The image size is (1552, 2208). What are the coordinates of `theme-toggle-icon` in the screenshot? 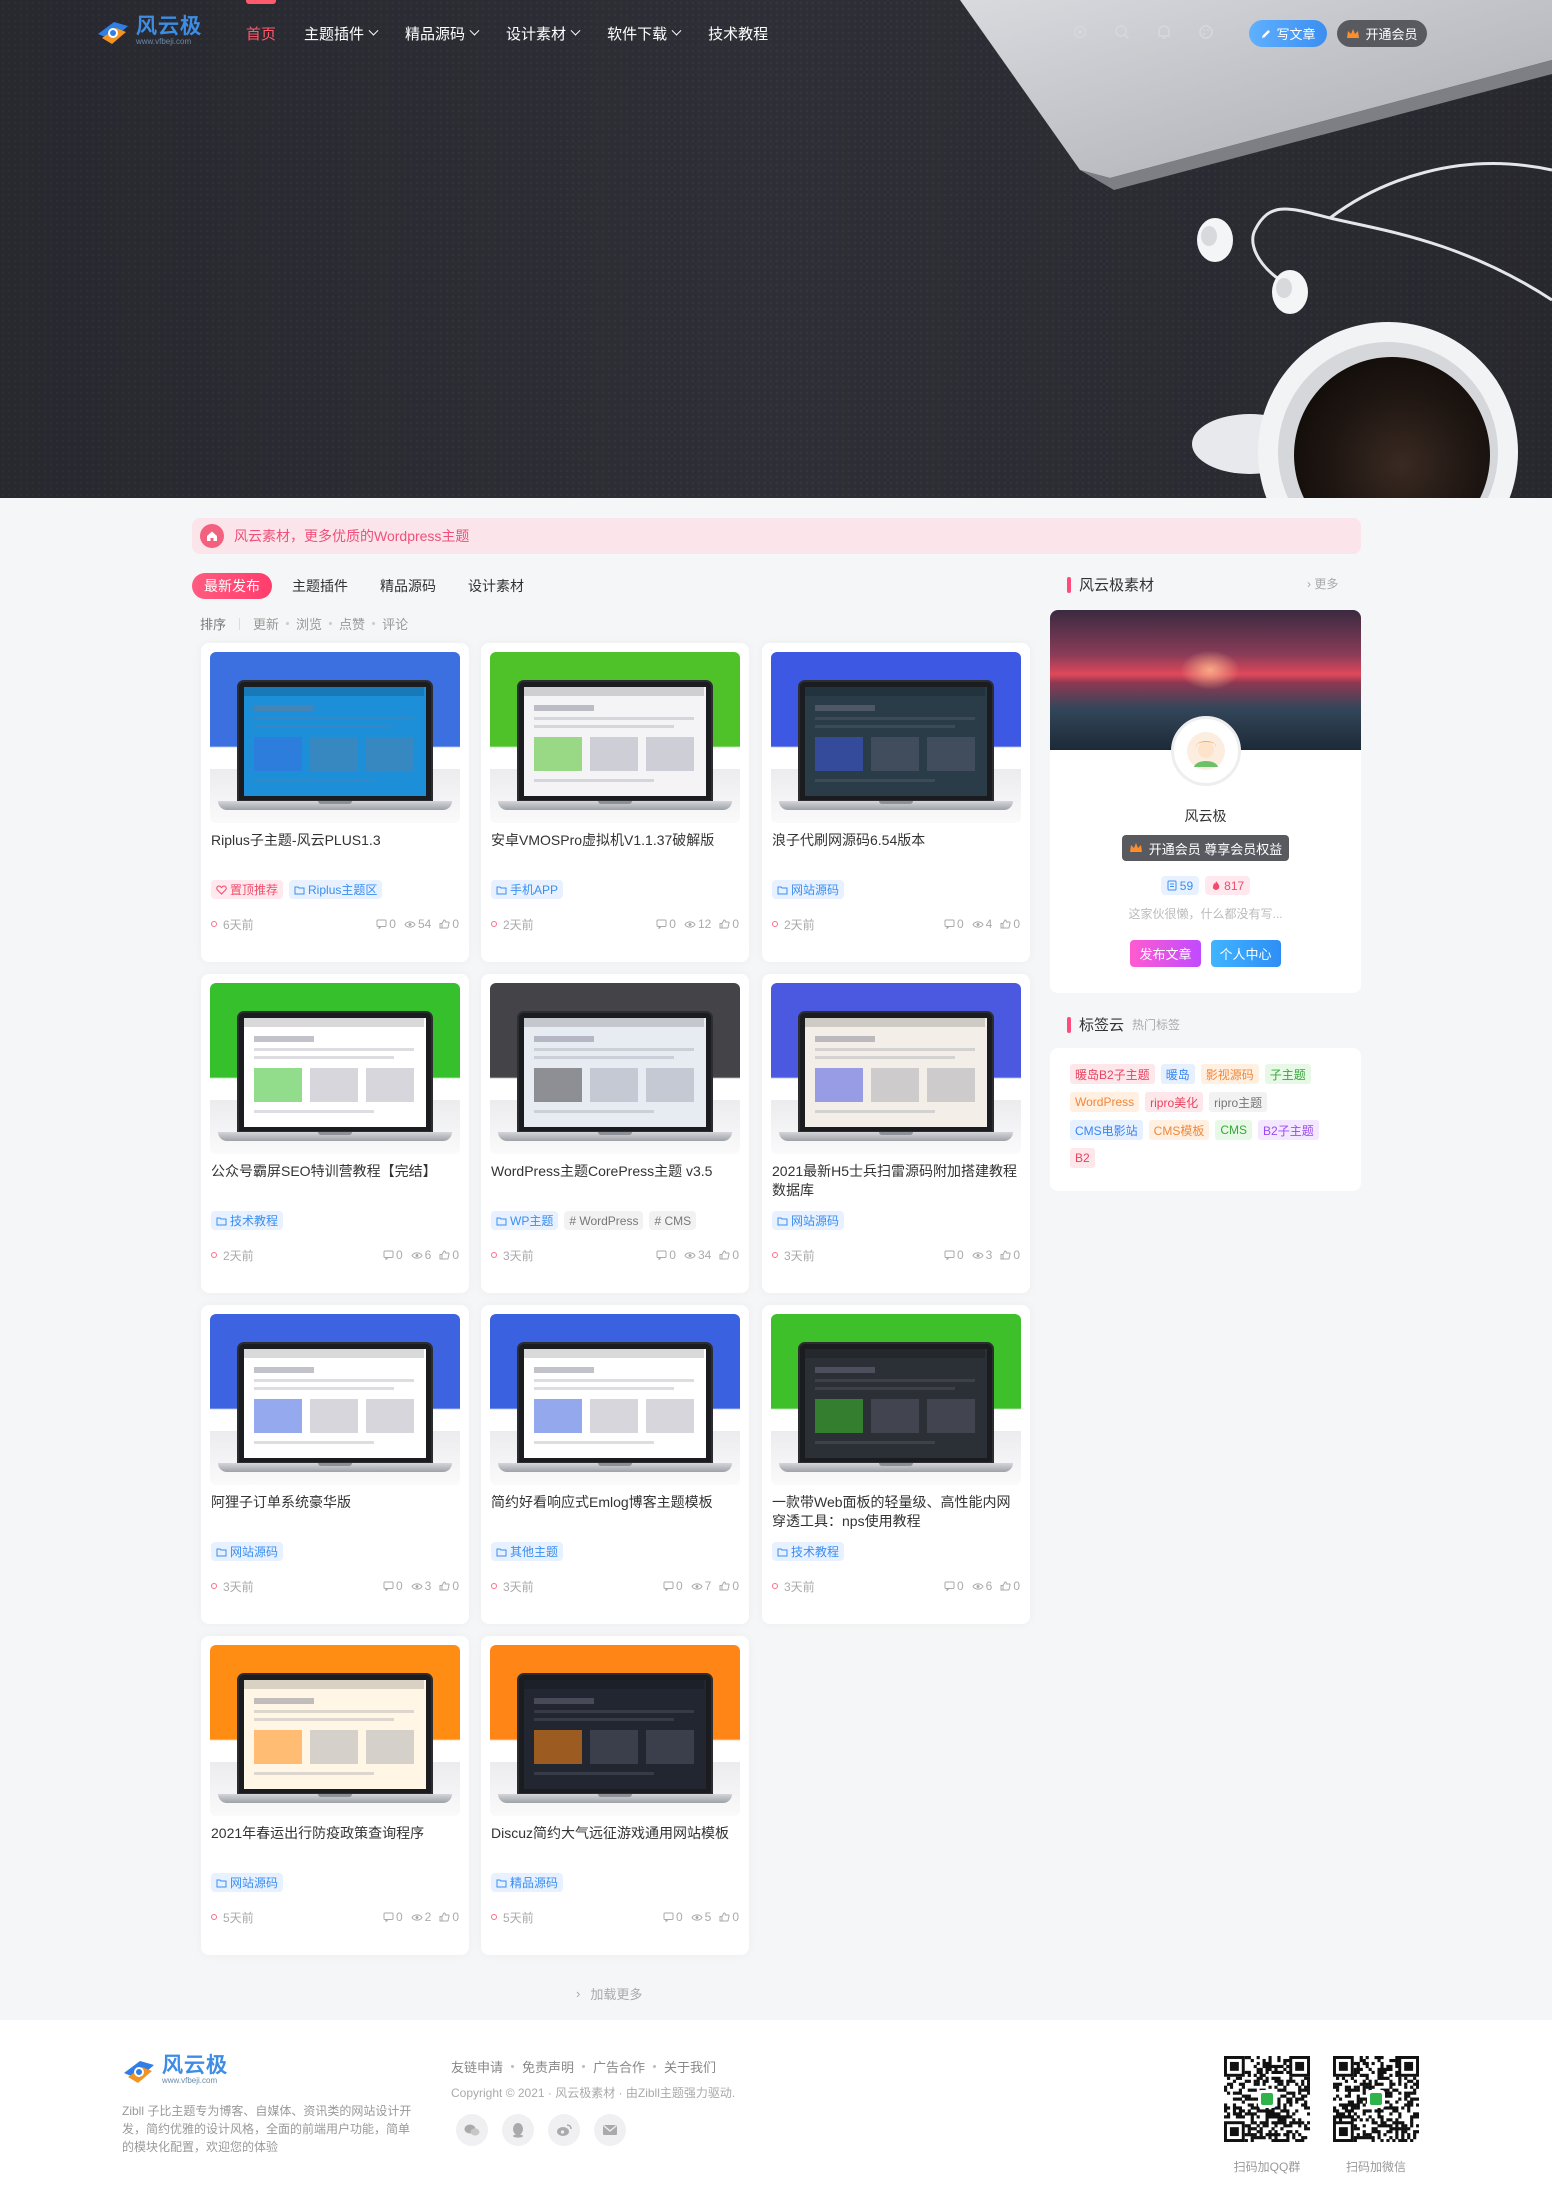 It's located at (1080, 32).